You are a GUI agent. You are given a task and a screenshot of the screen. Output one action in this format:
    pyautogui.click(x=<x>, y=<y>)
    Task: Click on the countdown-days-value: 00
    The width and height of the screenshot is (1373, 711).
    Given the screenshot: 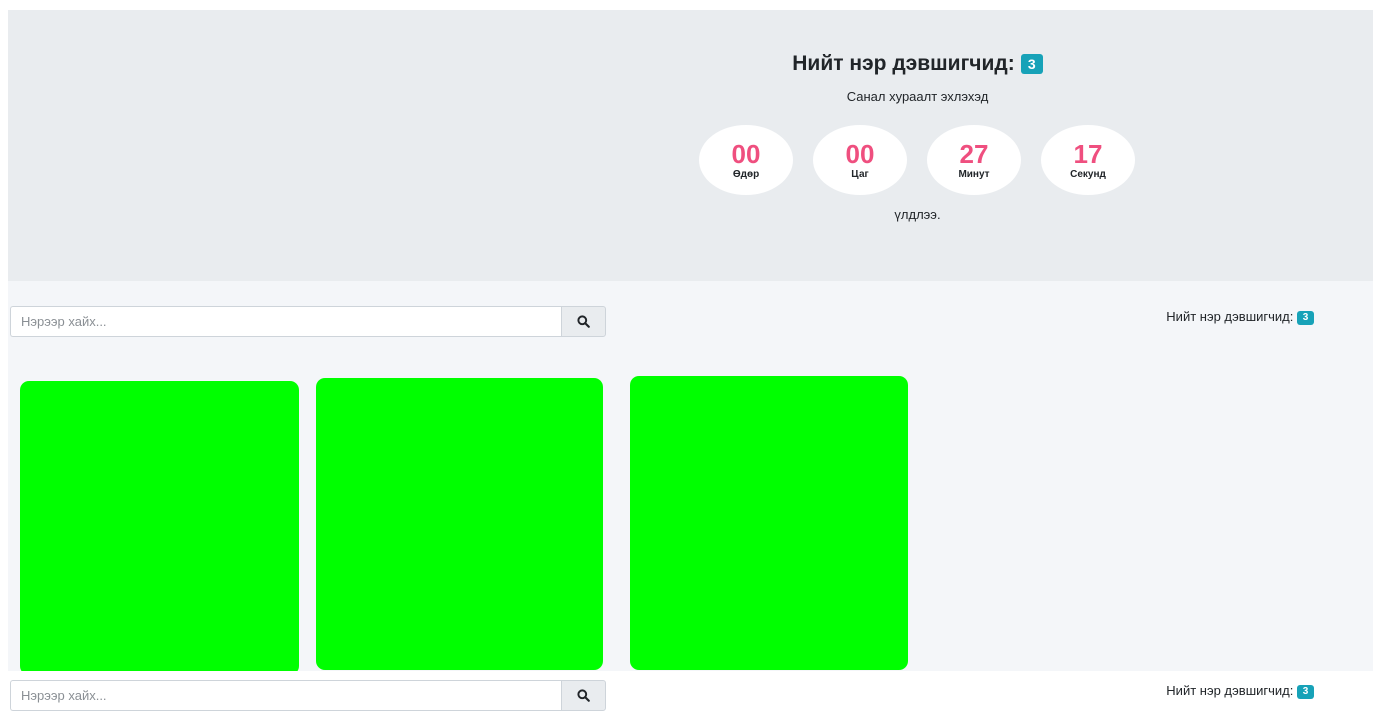 What is the action you would take?
    pyautogui.click(x=746, y=153)
    